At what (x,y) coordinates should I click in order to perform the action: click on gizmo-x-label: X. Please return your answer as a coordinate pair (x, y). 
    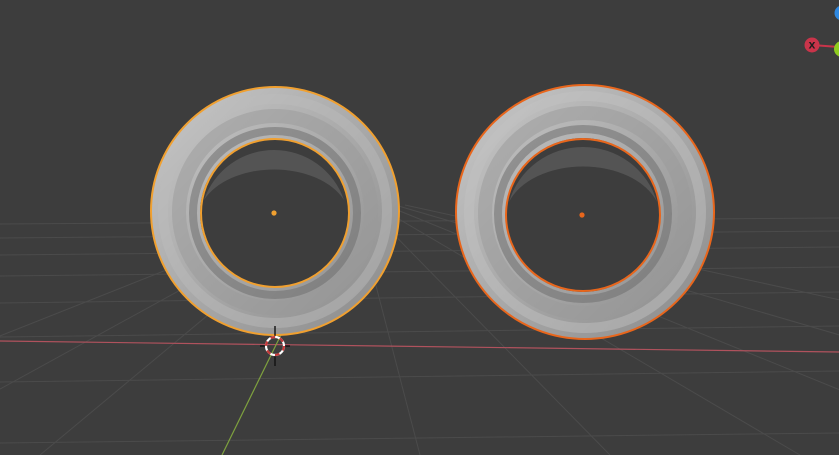
    Looking at the image, I should click on (812, 46).